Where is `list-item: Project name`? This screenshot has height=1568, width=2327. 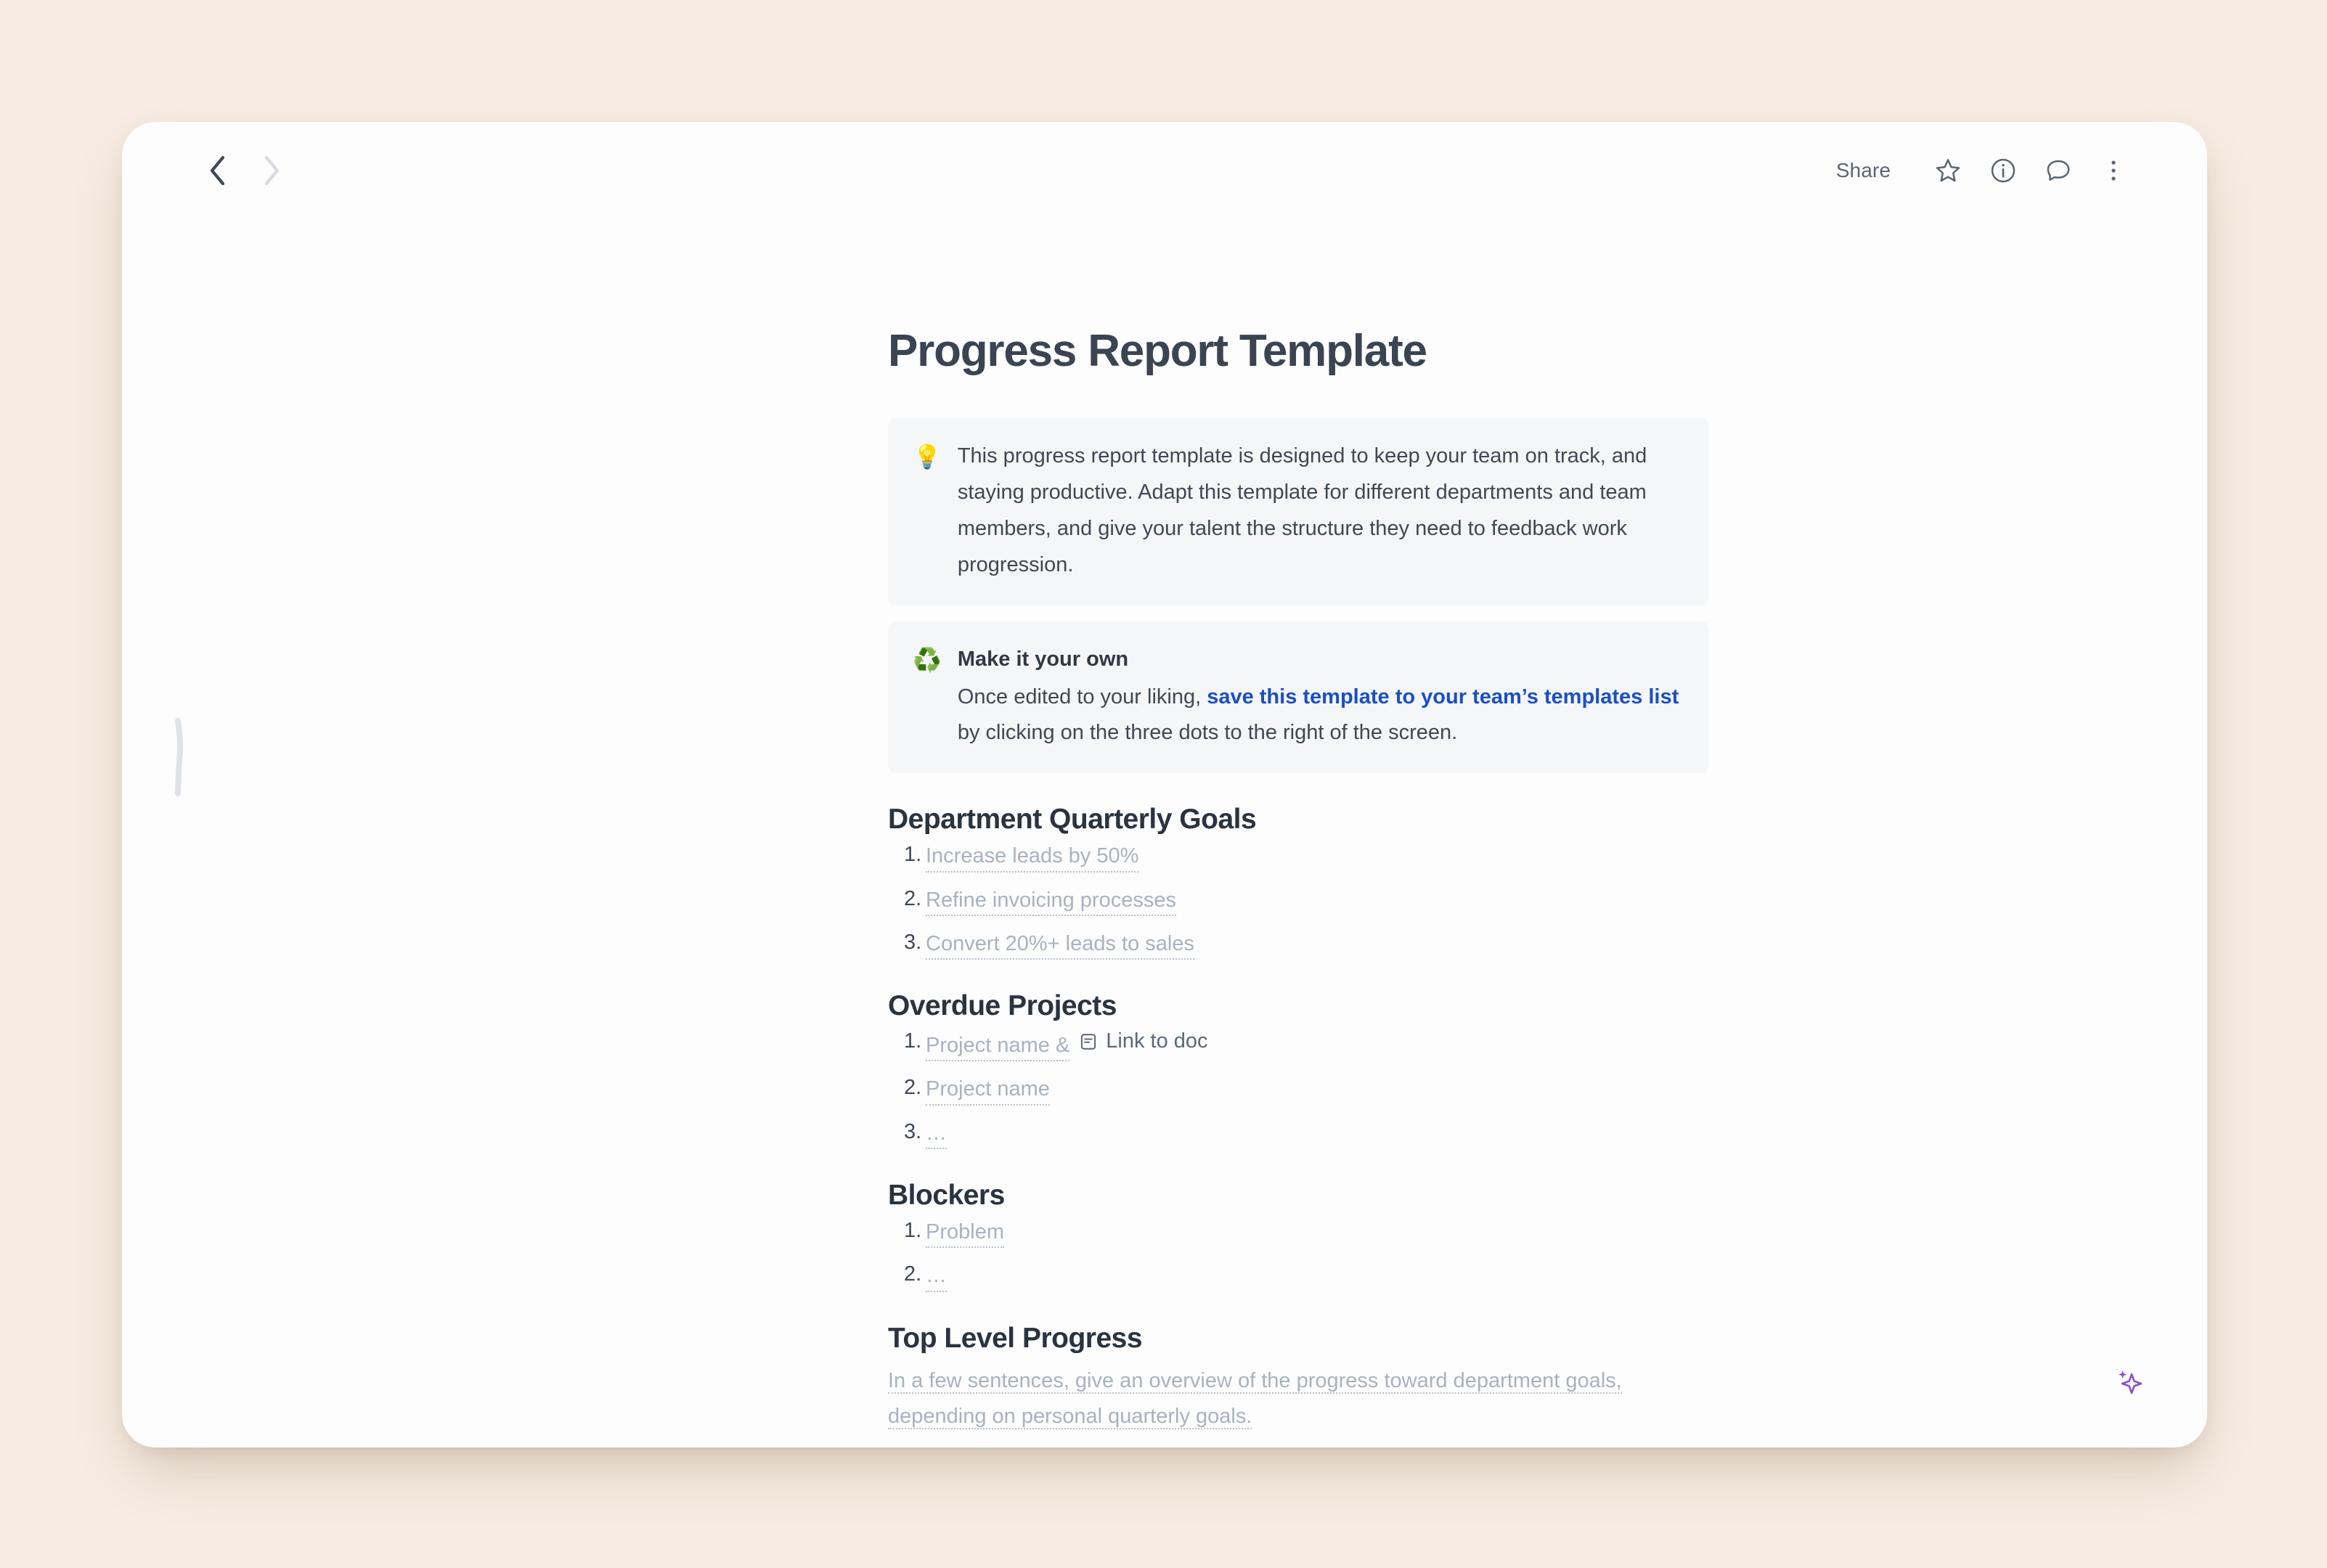
list-item: Project name is located at coordinates (1298, 1092).